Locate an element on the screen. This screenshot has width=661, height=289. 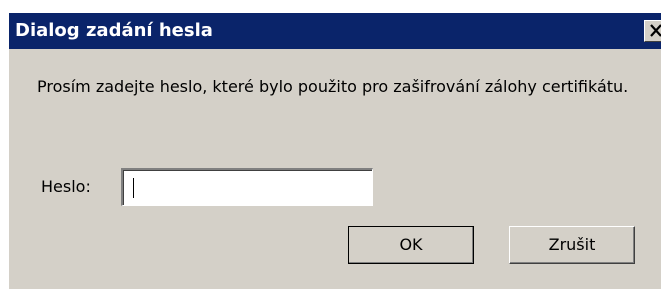
close-icon is located at coordinates (655, 30).